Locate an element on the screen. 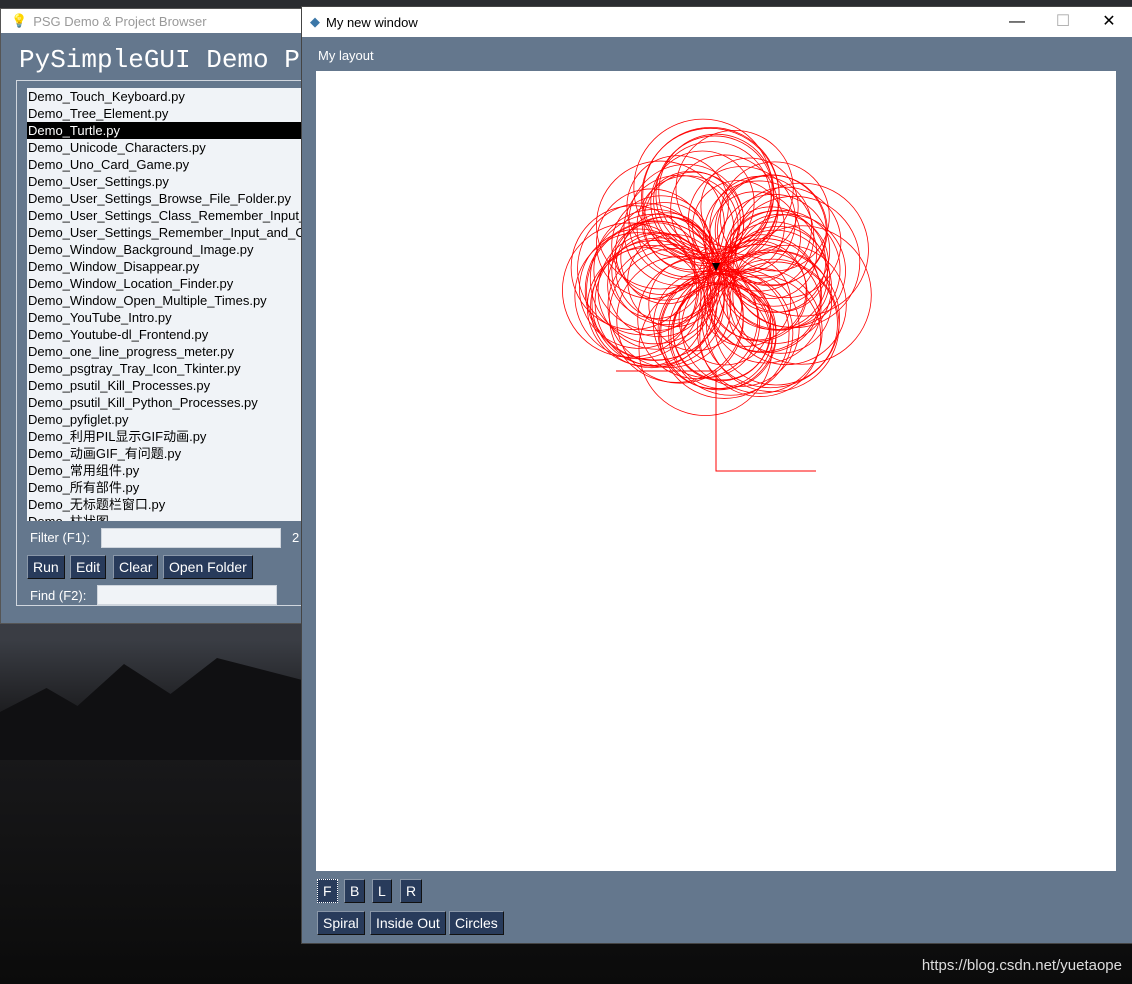  file-list-item: Demo_所有部件.py is located at coordinates (167, 487).